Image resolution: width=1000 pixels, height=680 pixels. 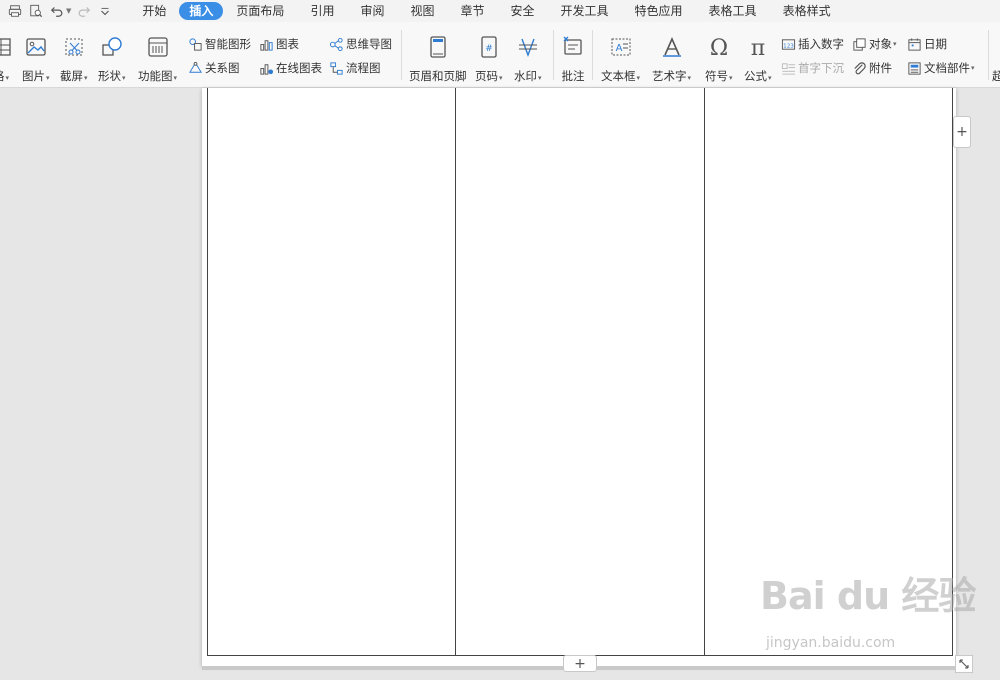 What do you see at coordinates (659, 11) in the screenshot?
I see `tab-special-apps: 特色应用` at bounding box center [659, 11].